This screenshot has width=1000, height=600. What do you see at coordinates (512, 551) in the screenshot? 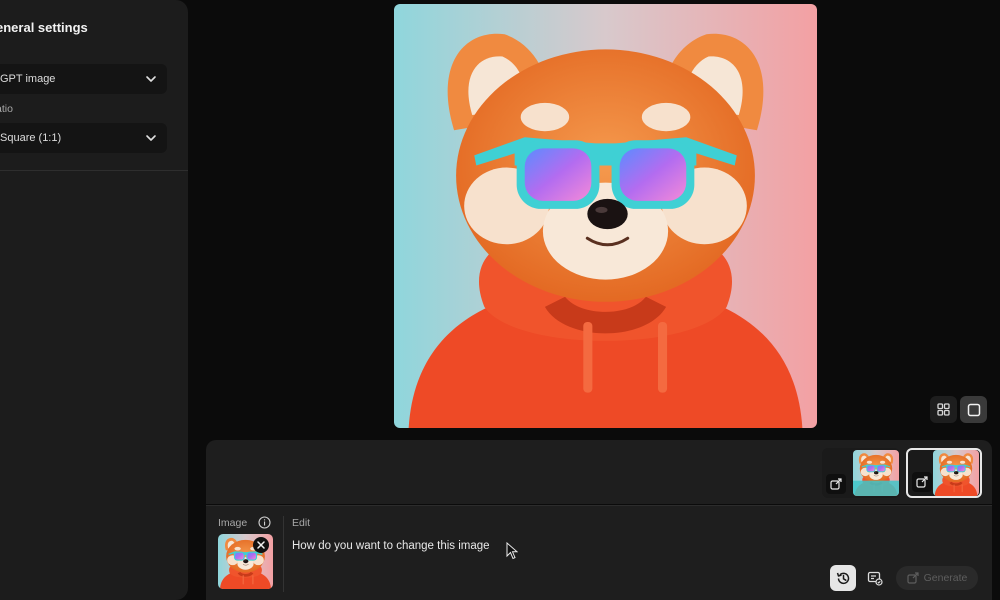
I see `mouse-cursor-icon` at bounding box center [512, 551].